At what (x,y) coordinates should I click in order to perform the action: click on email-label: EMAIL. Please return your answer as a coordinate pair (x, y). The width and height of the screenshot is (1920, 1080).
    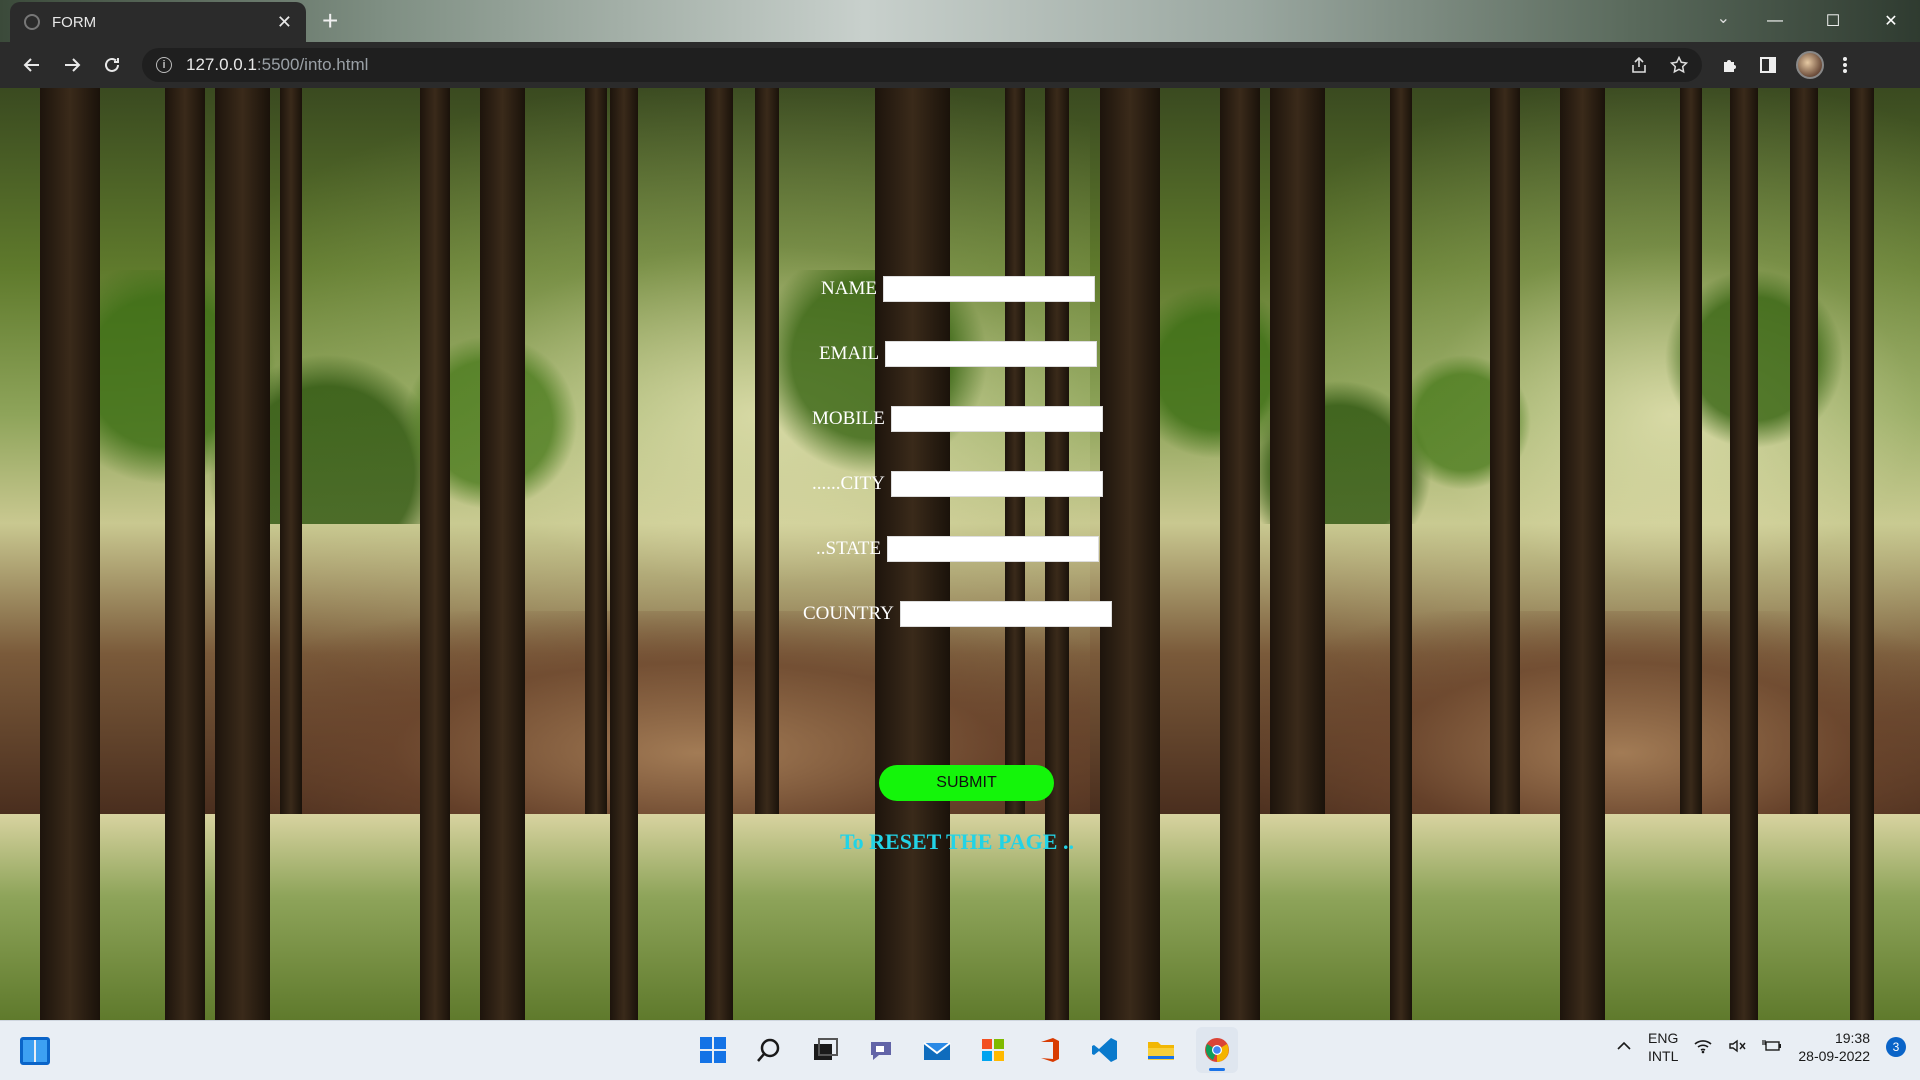
    Looking at the image, I should click on (849, 353).